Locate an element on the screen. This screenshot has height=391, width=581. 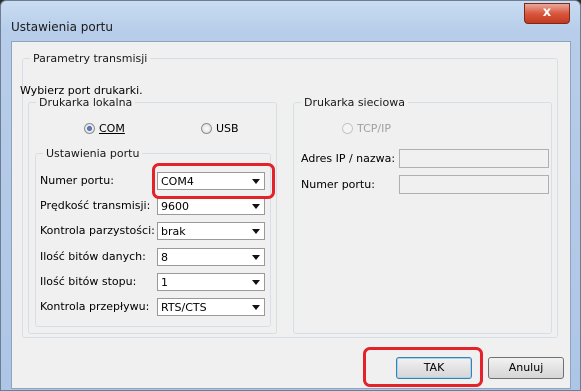
tcpip-radio is located at coordinates (347, 128).